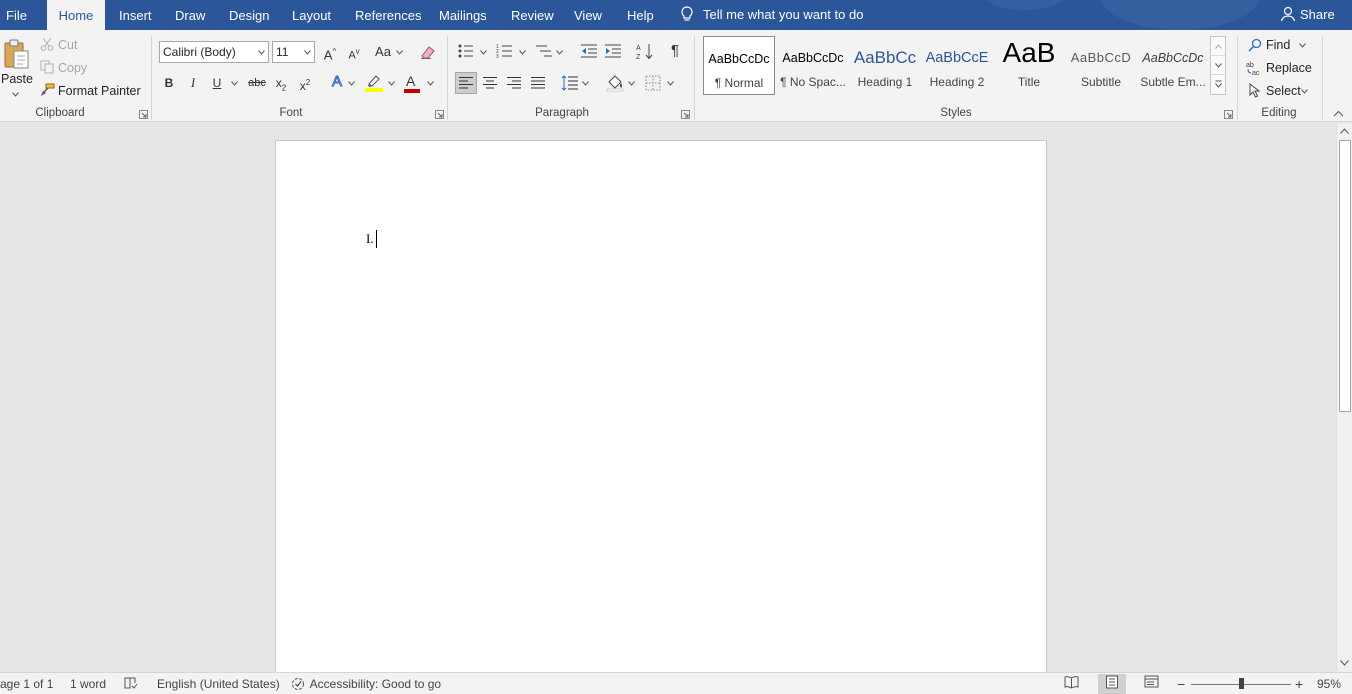 The width and height of the screenshot is (1352, 694). Describe the element at coordinates (257, 83) in the screenshot. I see `strikethrough-button: abc` at that location.